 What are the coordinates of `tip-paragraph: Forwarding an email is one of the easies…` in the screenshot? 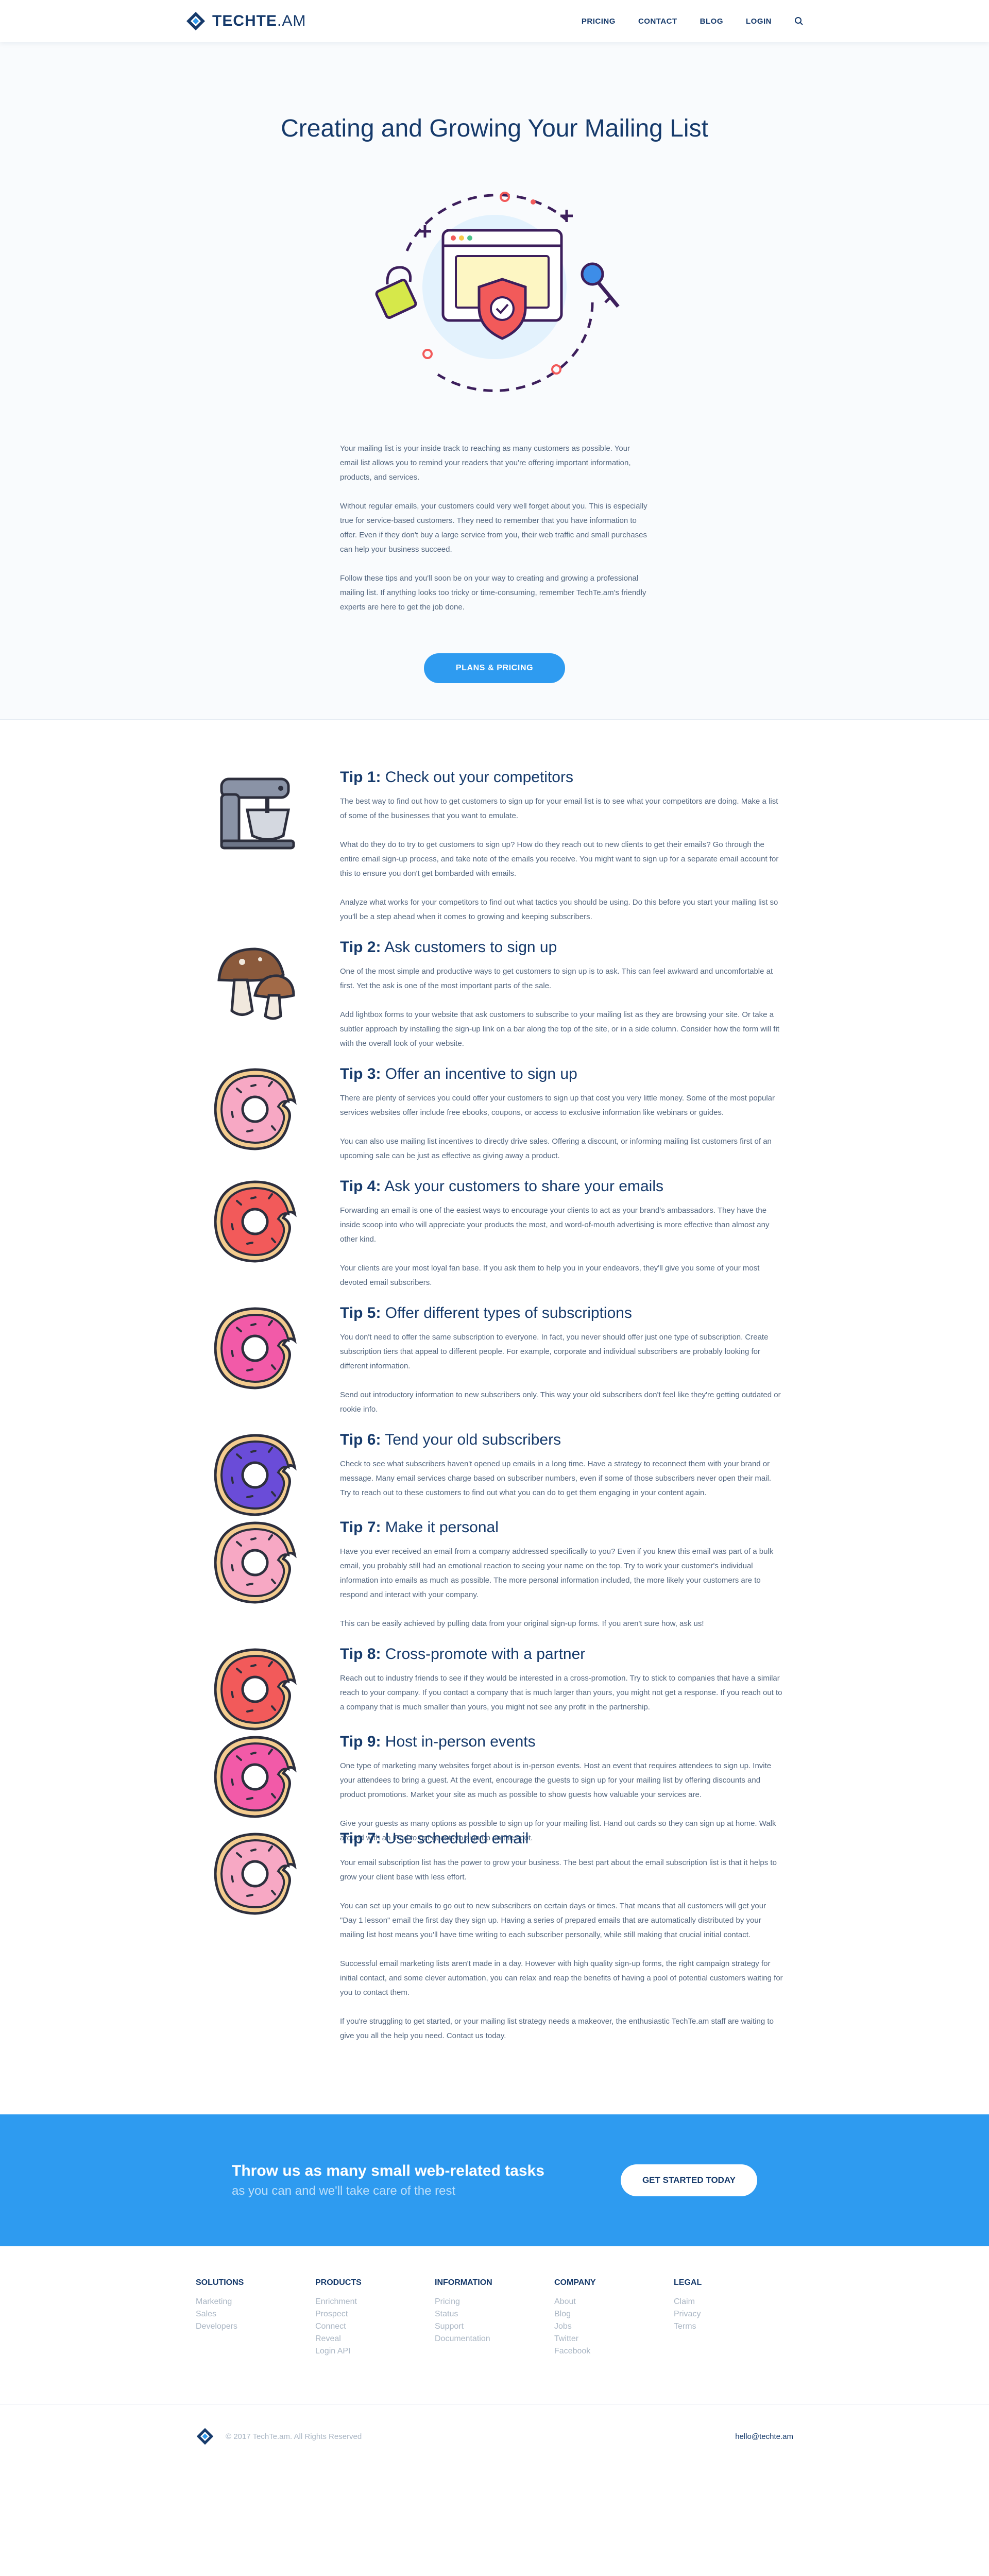 It's located at (555, 1225).